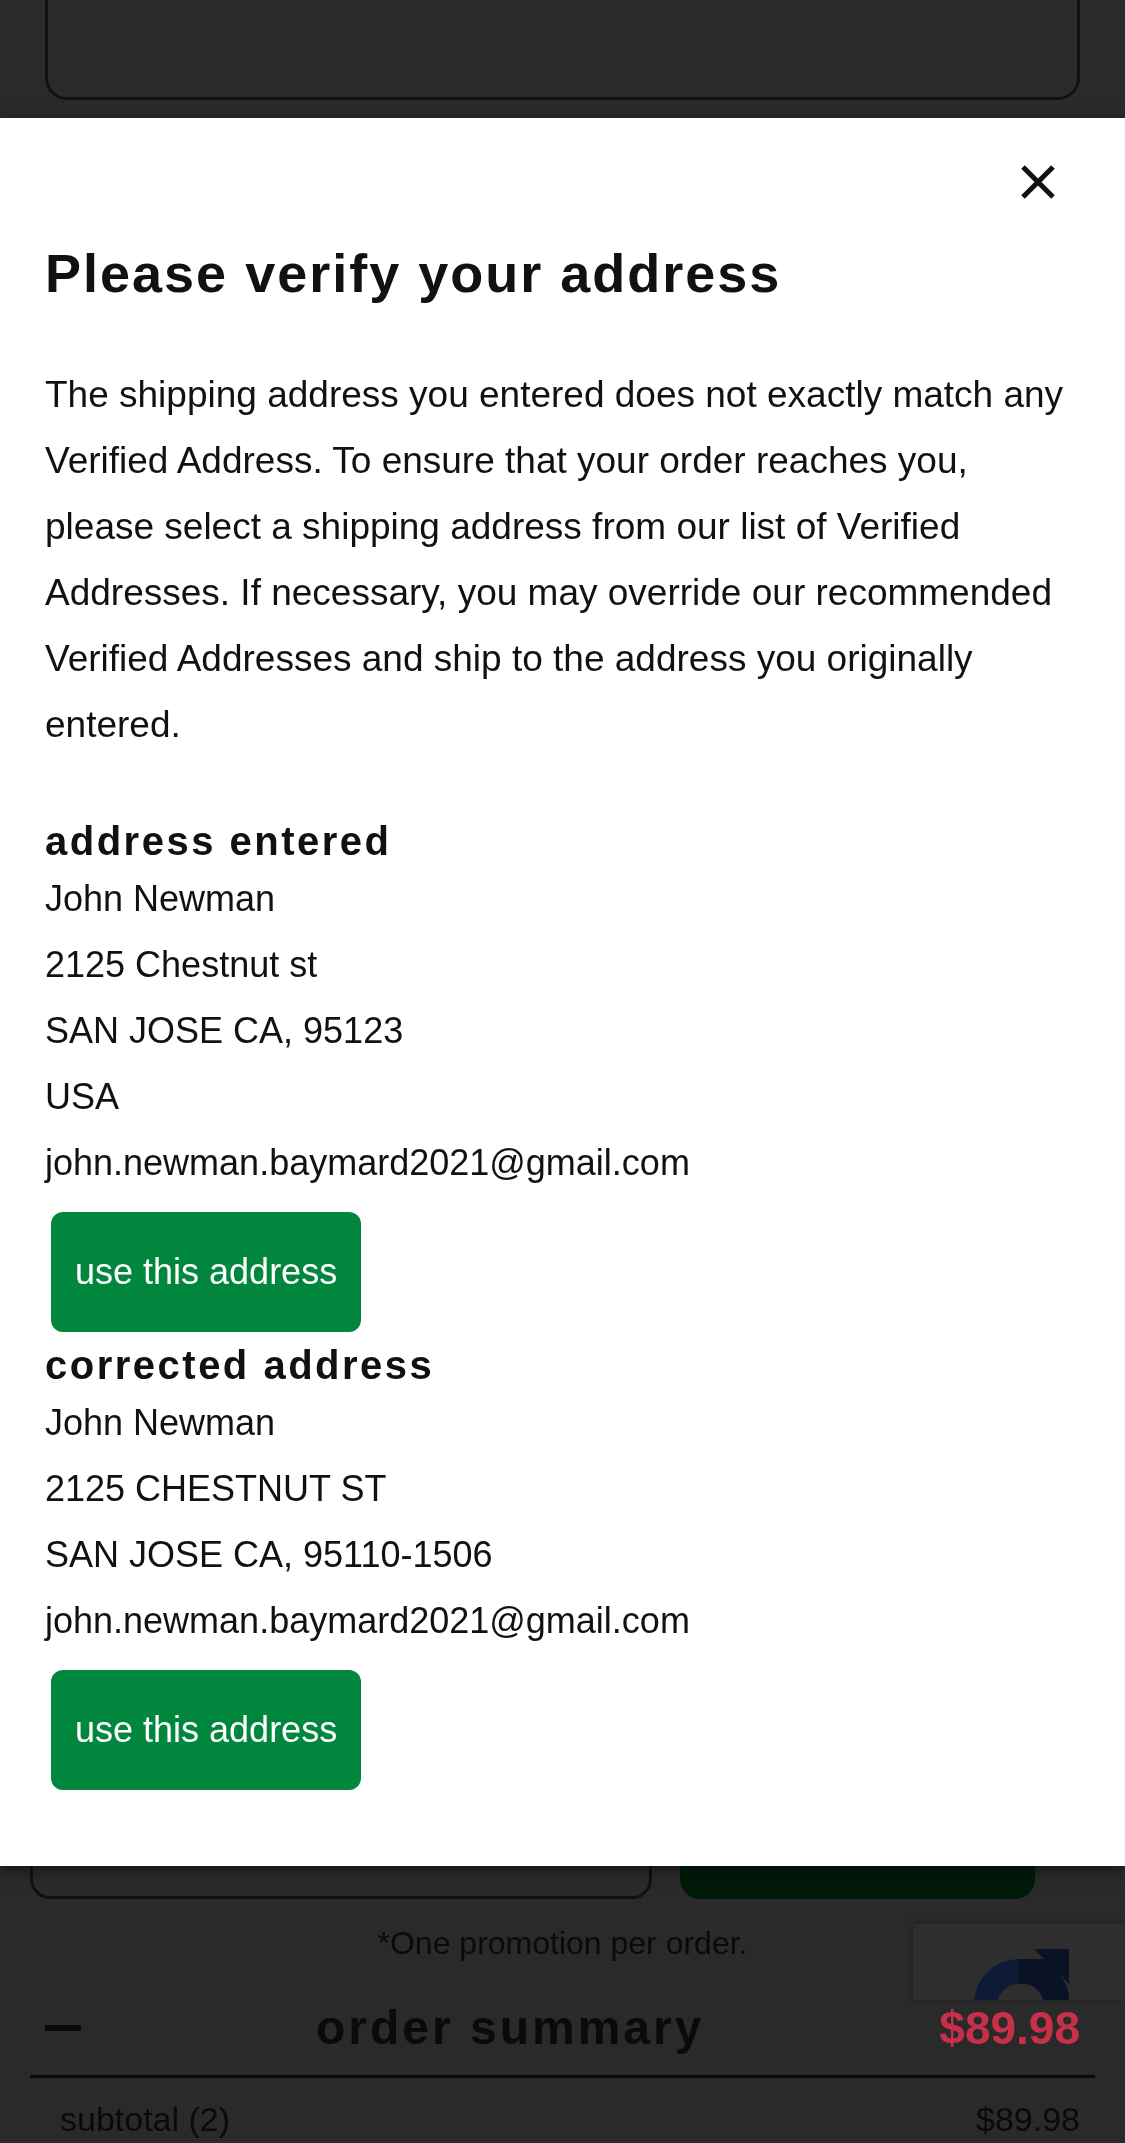  Describe the element at coordinates (1038, 182) in the screenshot. I see `close-icon` at that location.